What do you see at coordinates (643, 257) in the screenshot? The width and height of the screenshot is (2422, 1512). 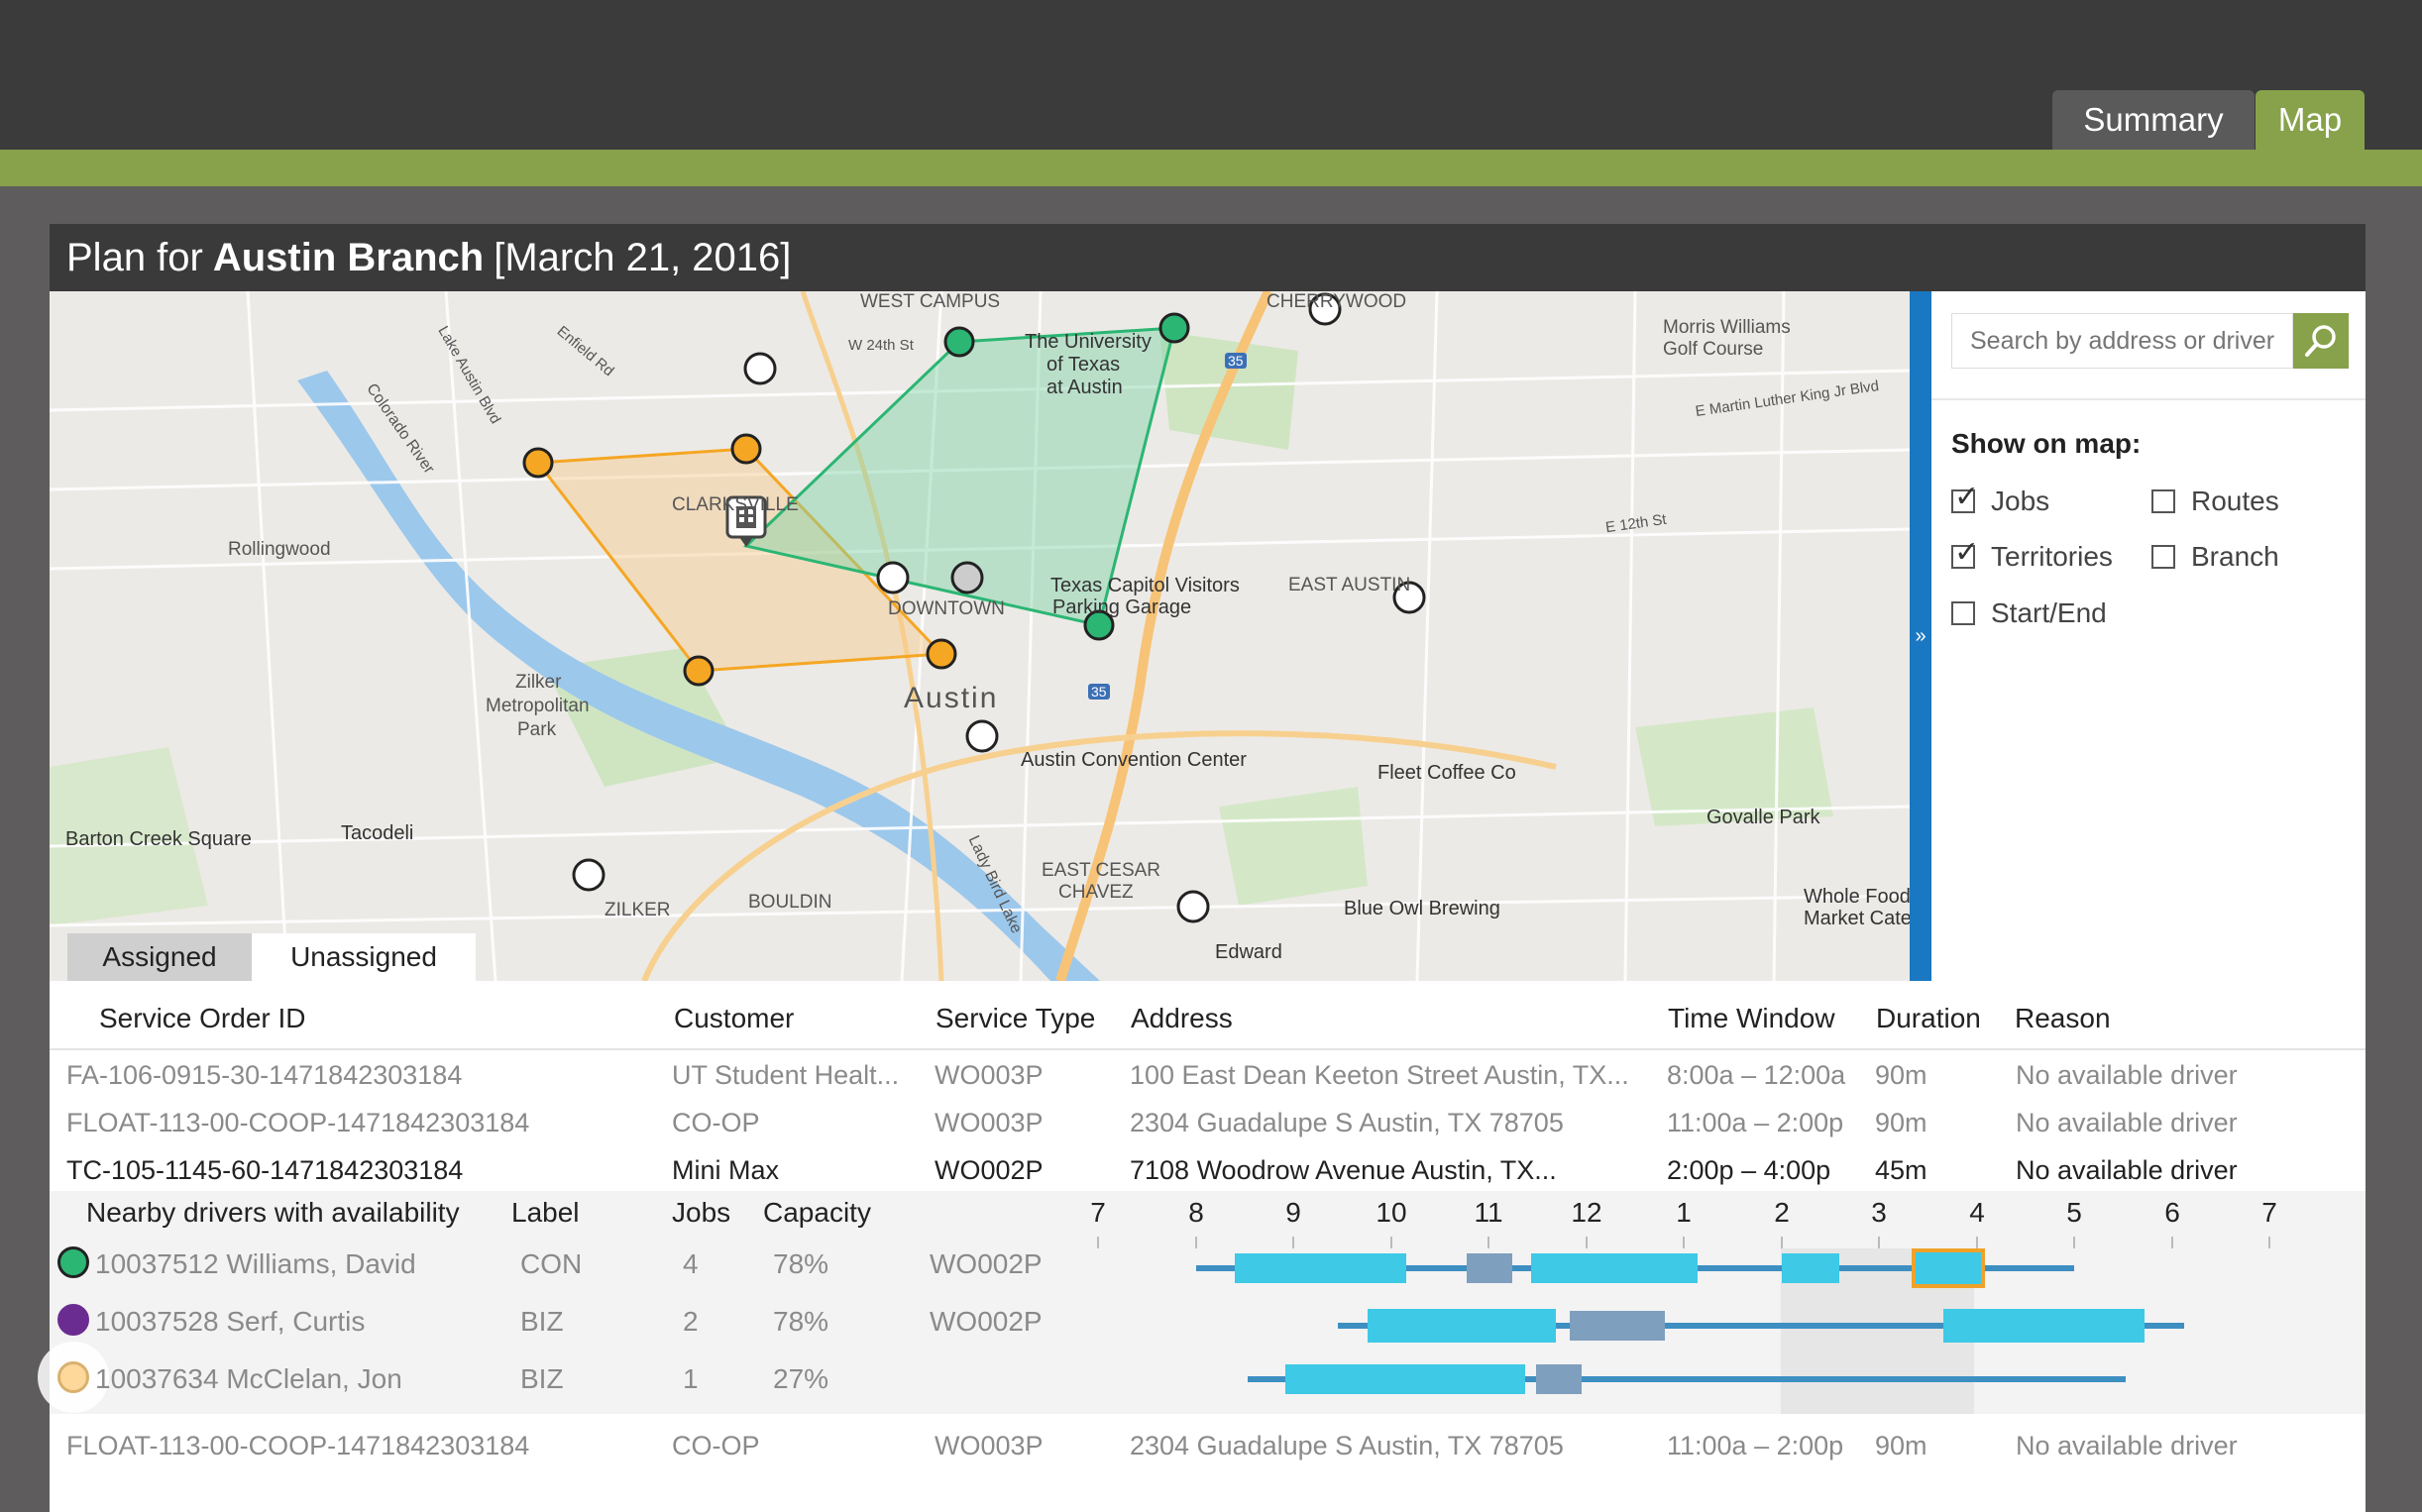 I see `plan-date: [March 21, 2016]` at bounding box center [643, 257].